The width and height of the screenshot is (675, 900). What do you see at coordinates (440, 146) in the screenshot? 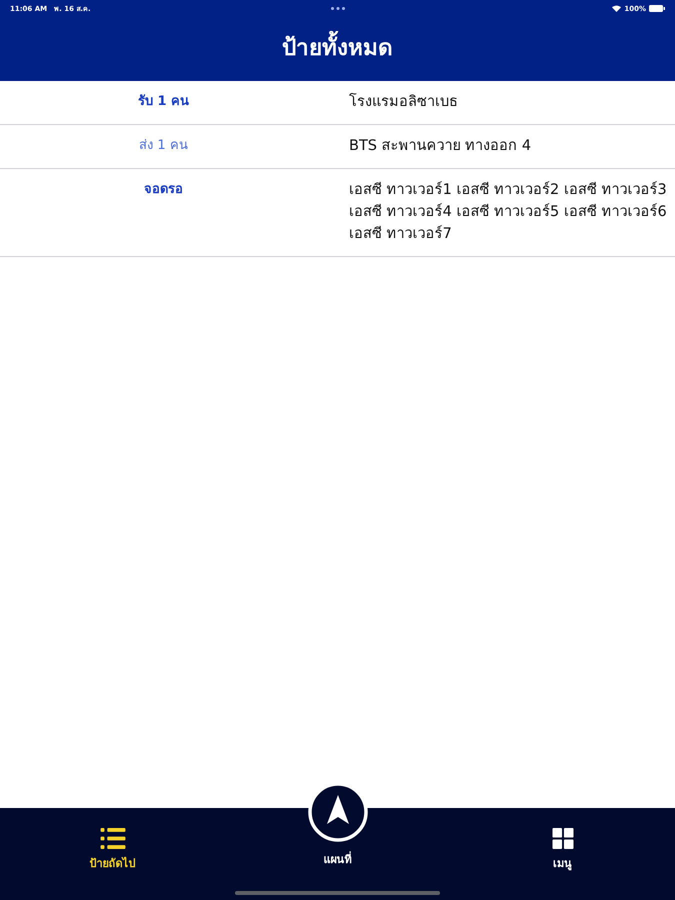
I see `stop-place-name: BTS สะพานควาย ทางออก 4` at bounding box center [440, 146].